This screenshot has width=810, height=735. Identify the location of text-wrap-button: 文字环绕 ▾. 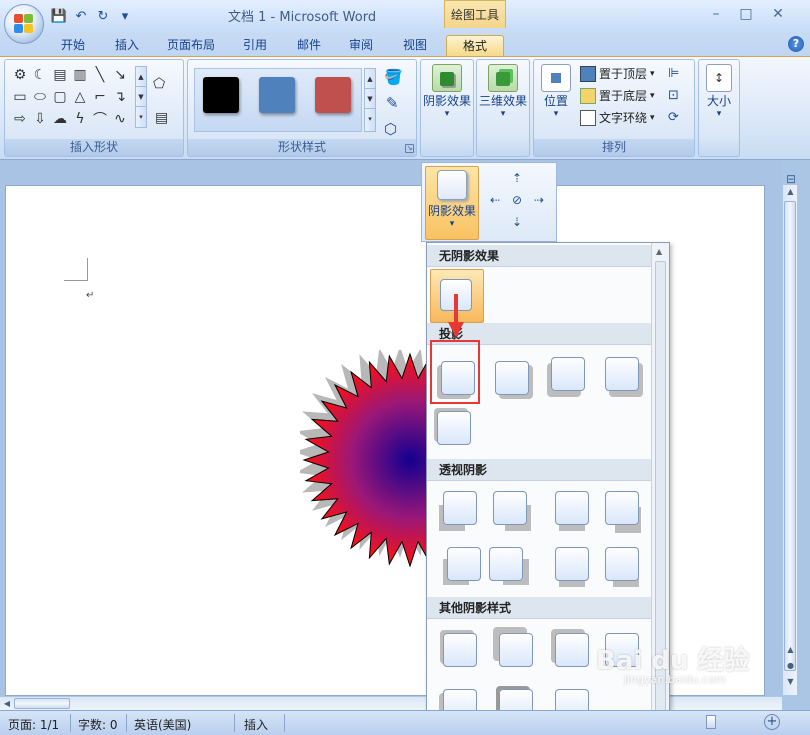
(617, 118).